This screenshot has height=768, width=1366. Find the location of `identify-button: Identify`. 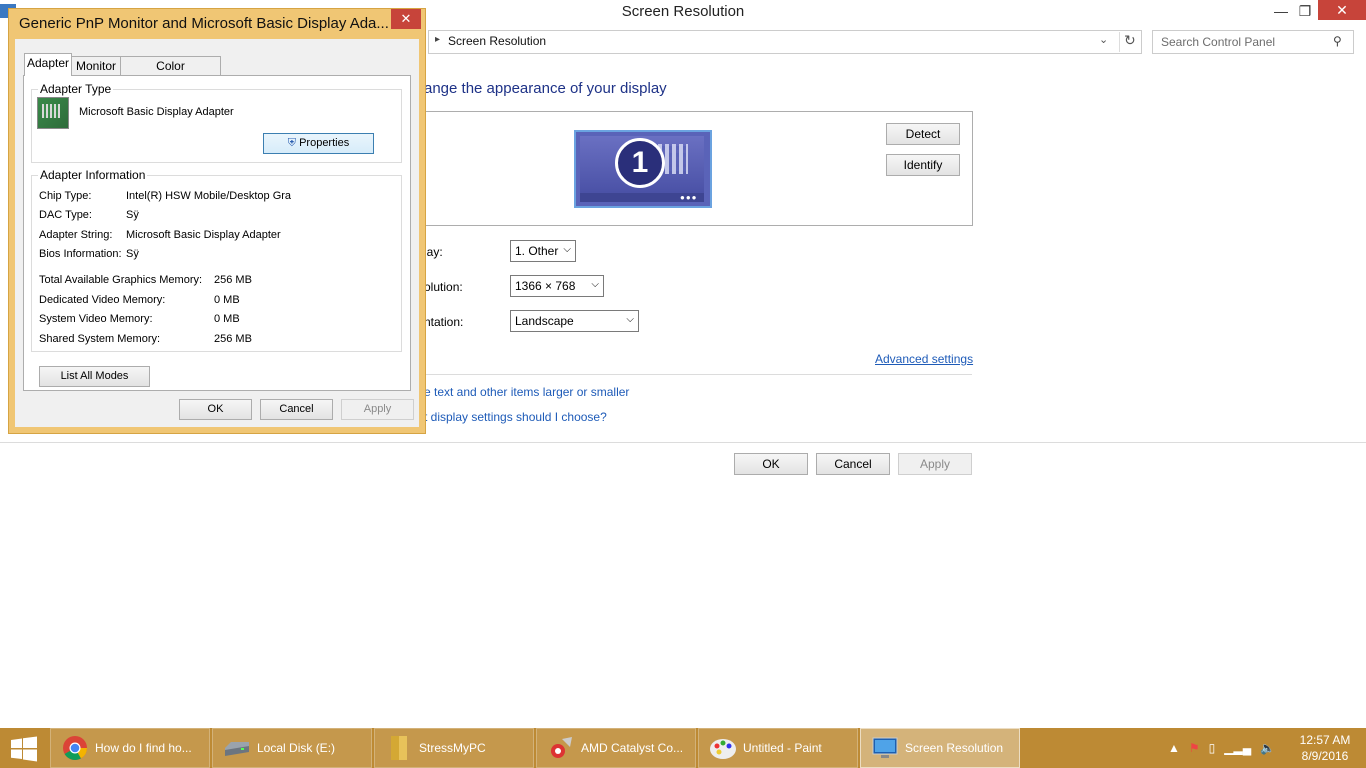

identify-button: Identify is located at coordinates (923, 165).